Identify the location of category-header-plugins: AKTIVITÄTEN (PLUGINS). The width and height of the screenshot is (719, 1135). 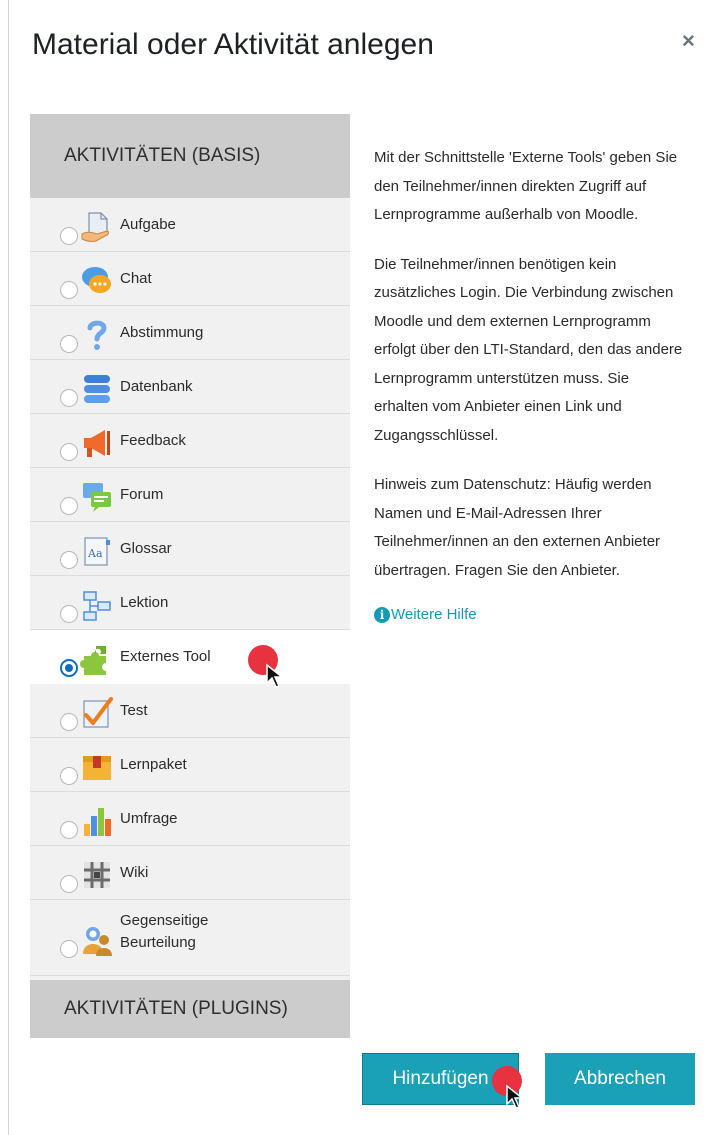
(190, 1009).